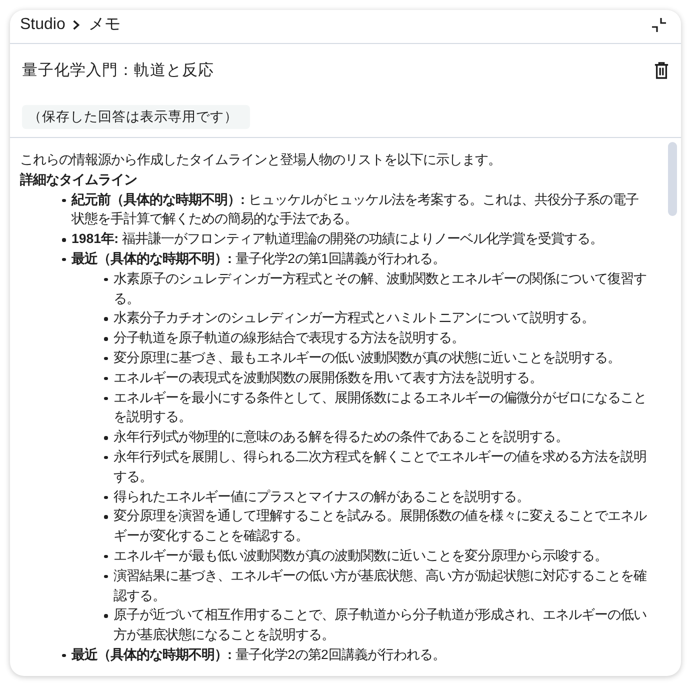 The height and width of the screenshot is (686, 691). Describe the element at coordinates (661, 70) in the screenshot. I see `delete-icon` at that location.